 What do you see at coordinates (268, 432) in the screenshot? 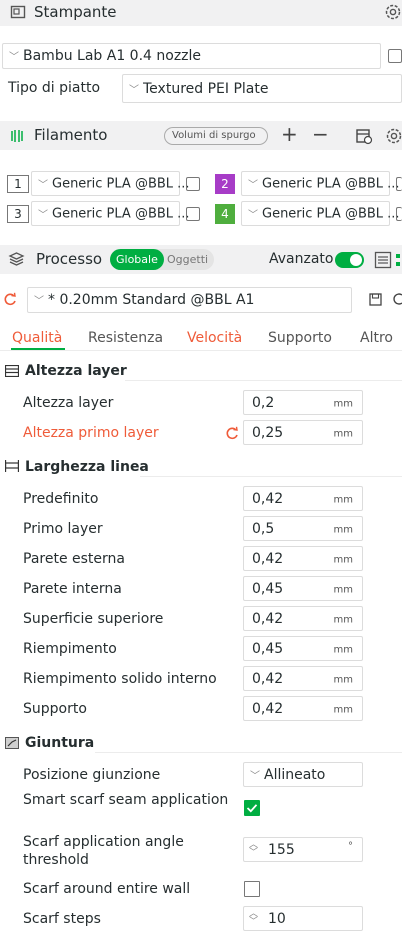
I see `first-layer-height-value: 0,25` at bounding box center [268, 432].